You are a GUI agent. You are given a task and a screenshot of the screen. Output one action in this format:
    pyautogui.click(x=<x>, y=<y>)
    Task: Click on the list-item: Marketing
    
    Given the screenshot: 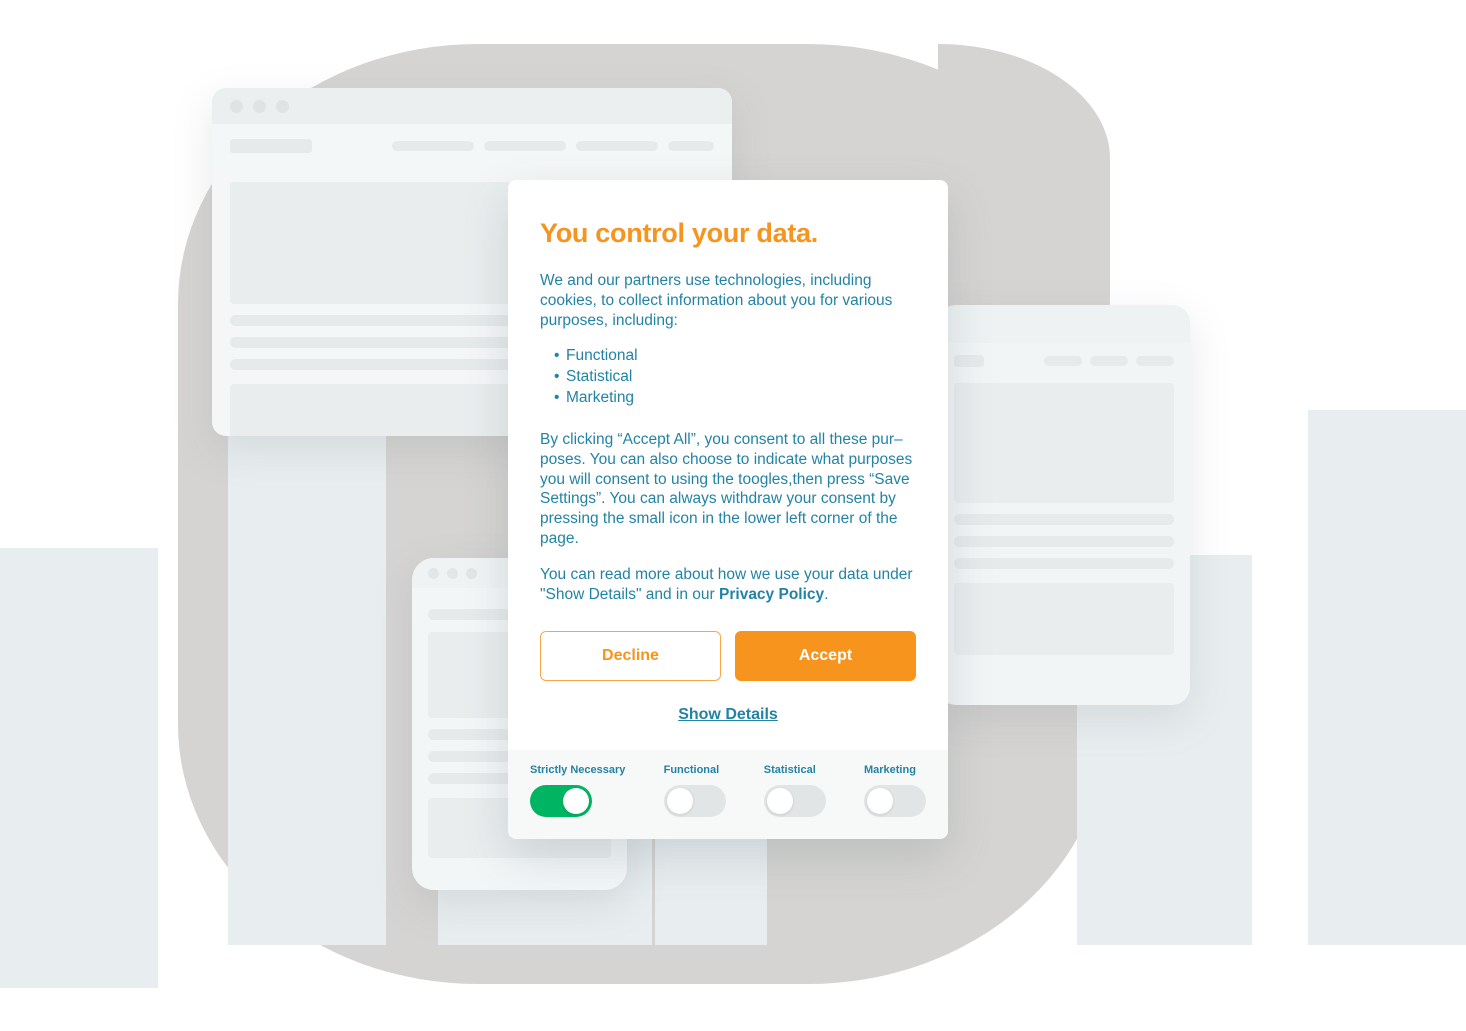 What is the action you would take?
    pyautogui.click(x=736, y=398)
    